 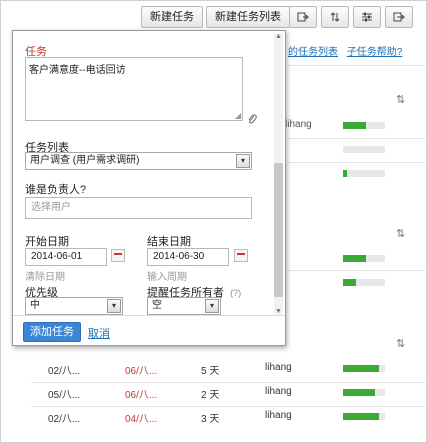 I want to click on new-task-button: 新建任务, so click(x=172, y=17).